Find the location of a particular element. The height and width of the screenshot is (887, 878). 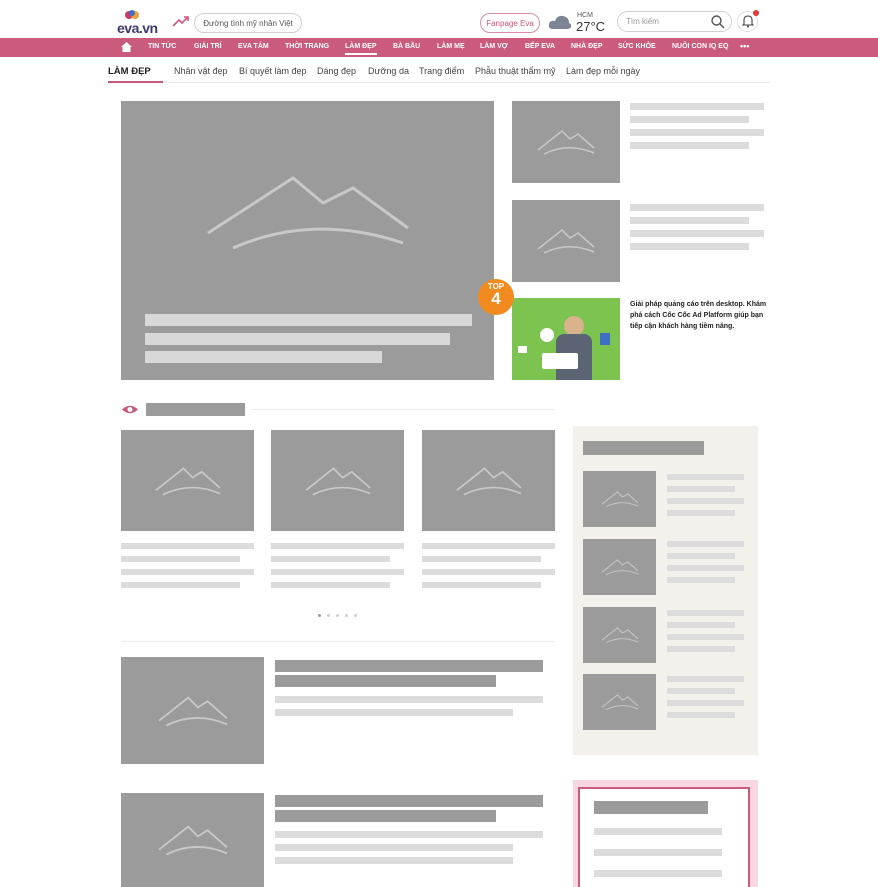

ad-orb is located at coordinates (547, 335).